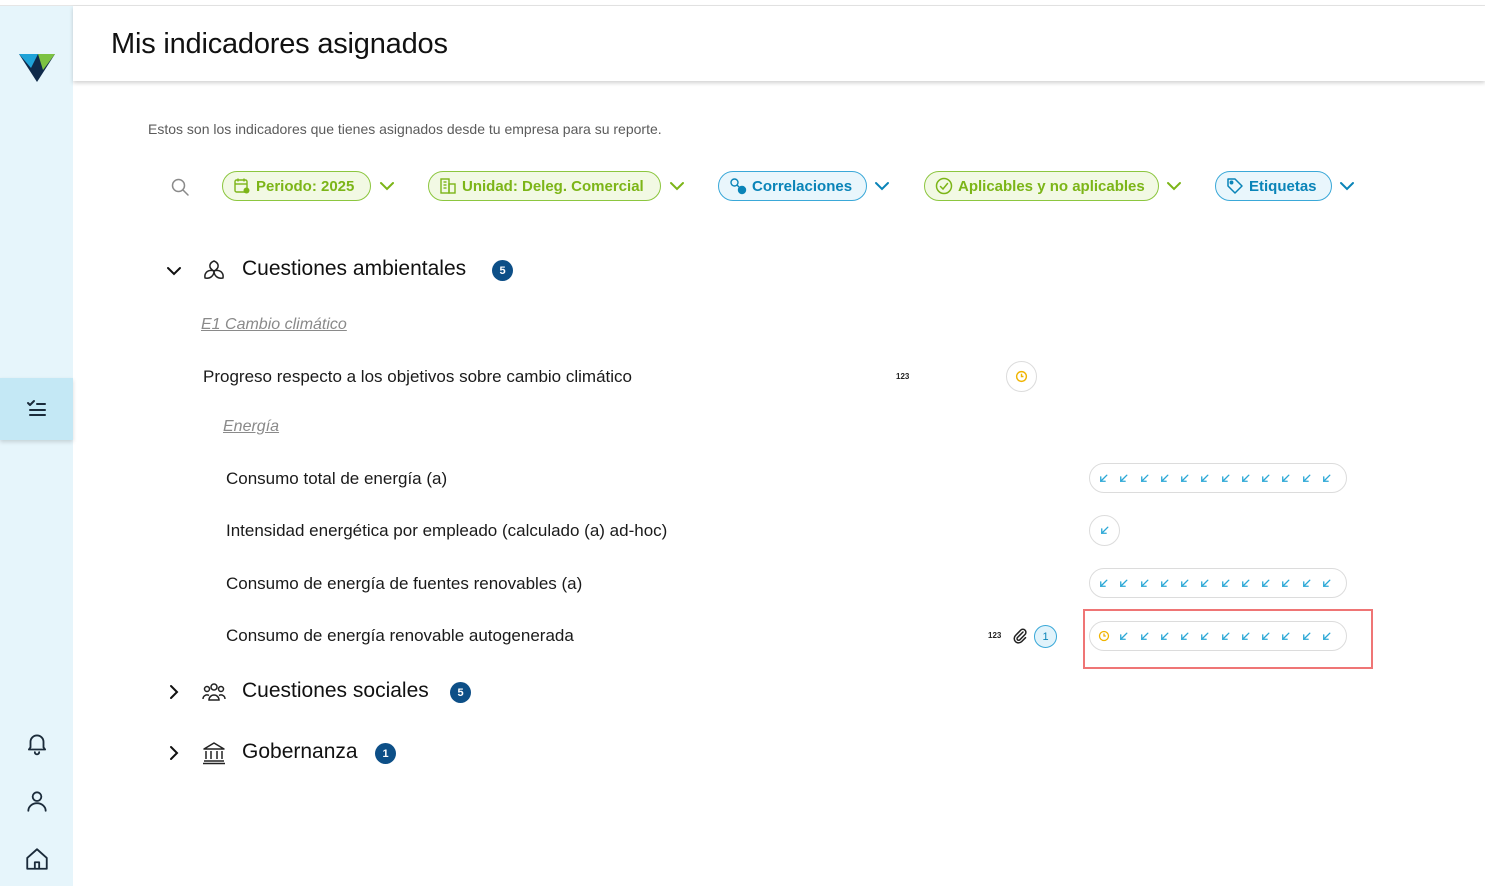  I want to click on user-icon, so click(37, 801).